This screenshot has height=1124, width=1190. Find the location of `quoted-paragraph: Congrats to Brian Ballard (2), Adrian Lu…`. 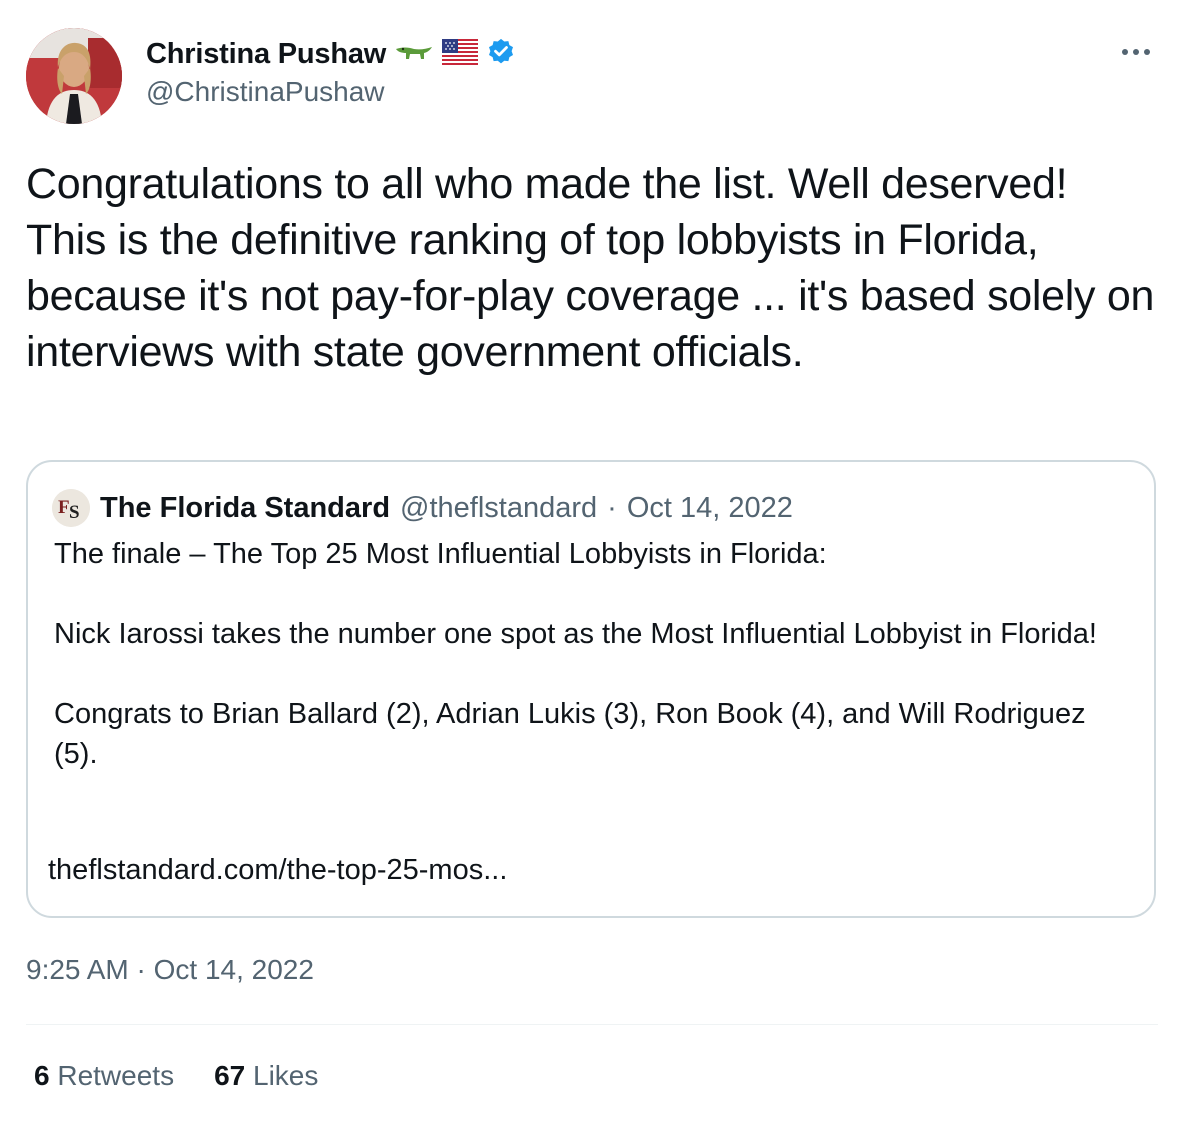

quoted-paragraph: Congrats to Brian Ballard (2), Adrian Lu… is located at coordinates (570, 734).